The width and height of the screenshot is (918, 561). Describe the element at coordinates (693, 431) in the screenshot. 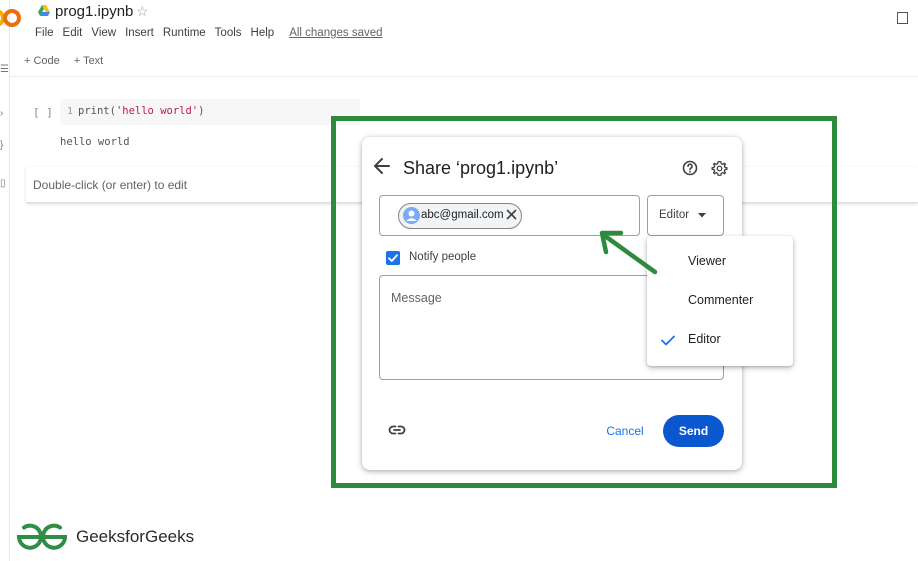

I see `send-button: Send` at that location.